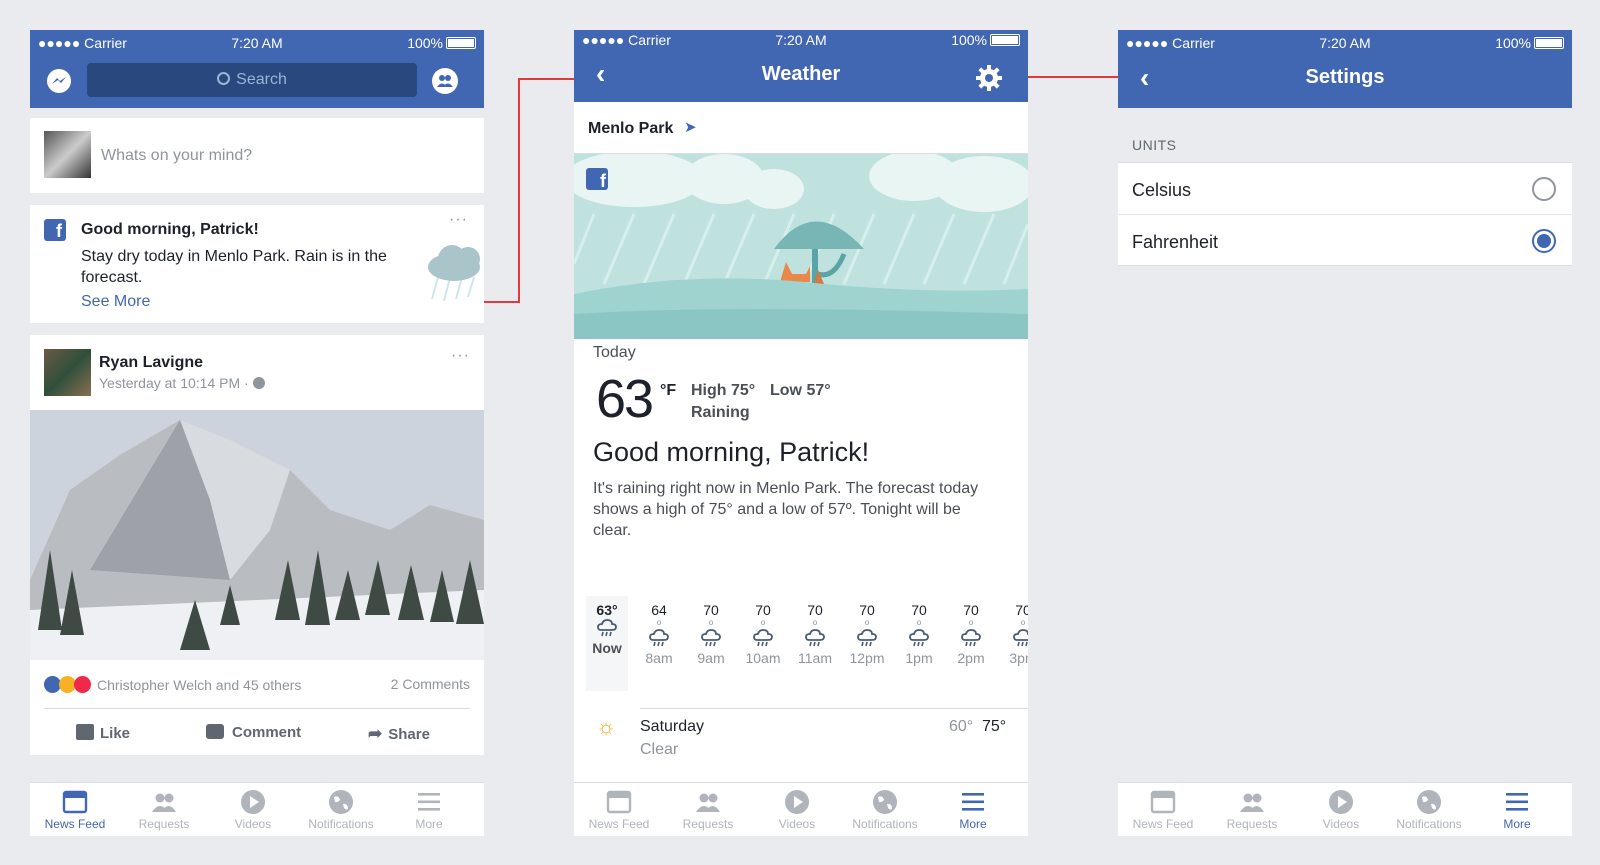 The height and width of the screenshot is (865, 1600). I want to click on comments-count: 2 Comments, so click(430, 684).